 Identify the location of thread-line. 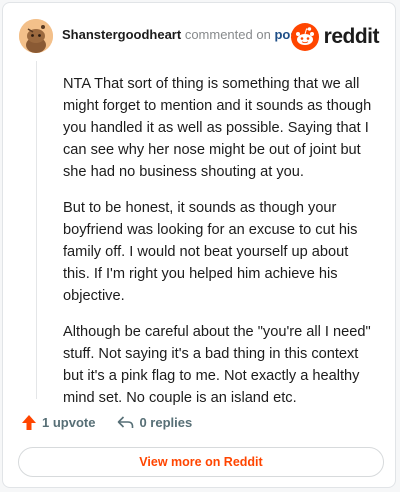
(36, 230).